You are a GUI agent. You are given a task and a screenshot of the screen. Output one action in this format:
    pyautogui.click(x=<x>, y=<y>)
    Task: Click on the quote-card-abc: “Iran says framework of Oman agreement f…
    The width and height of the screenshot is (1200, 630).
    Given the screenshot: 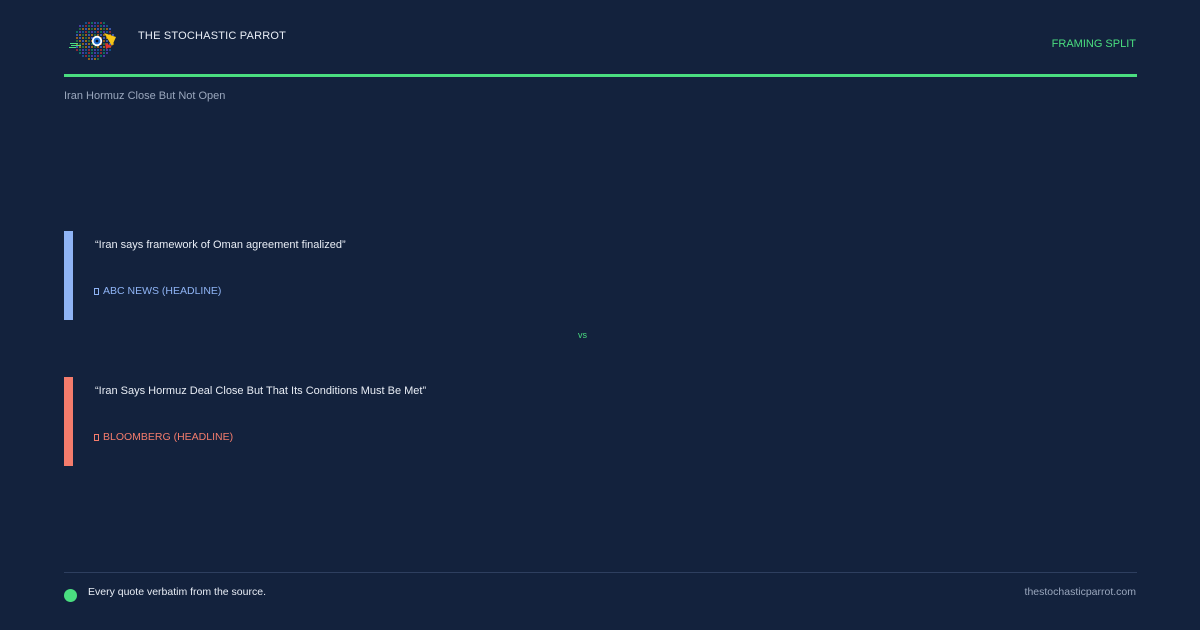 What is the action you would take?
    pyautogui.click(x=414, y=275)
    